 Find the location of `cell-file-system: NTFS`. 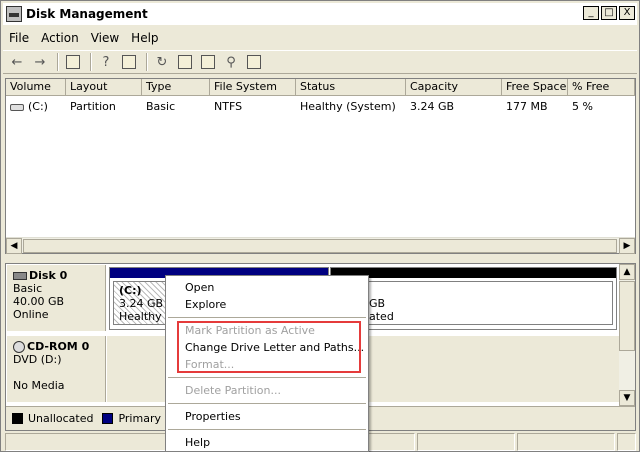

cell-file-system: NTFS is located at coordinates (228, 106).